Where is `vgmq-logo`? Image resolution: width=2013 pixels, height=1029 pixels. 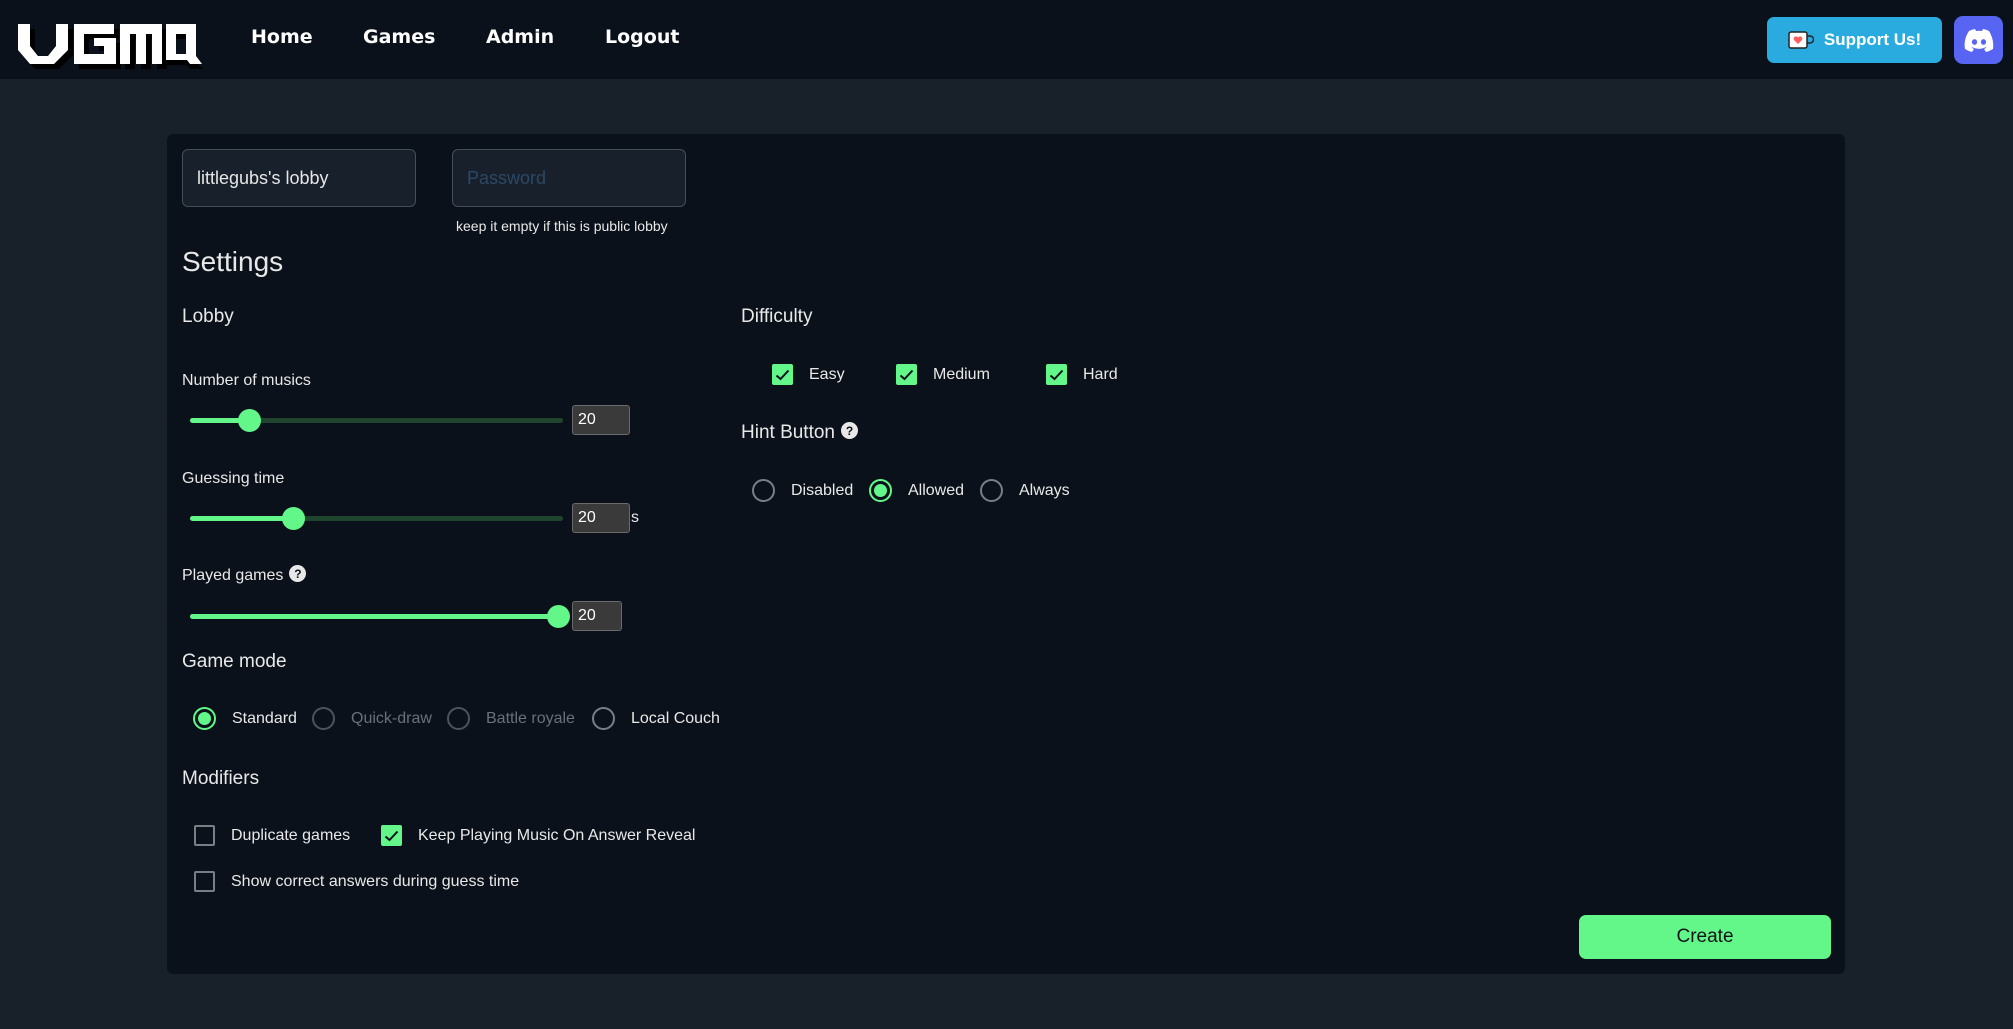
vgmq-logo is located at coordinates (108, 42).